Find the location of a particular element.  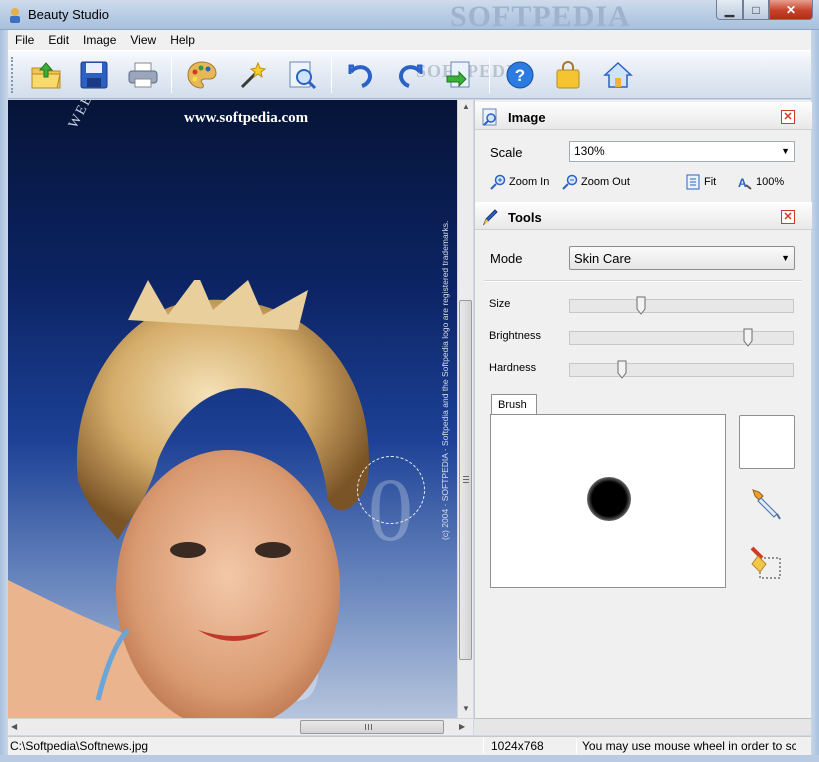

vertical-scrollbar: ▲ ▼ is located at coordinates (465, 409).